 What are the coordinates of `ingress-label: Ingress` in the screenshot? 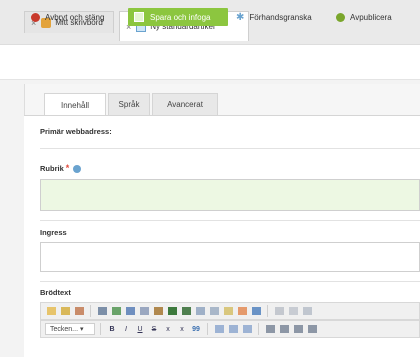 It's located at (53, 232).